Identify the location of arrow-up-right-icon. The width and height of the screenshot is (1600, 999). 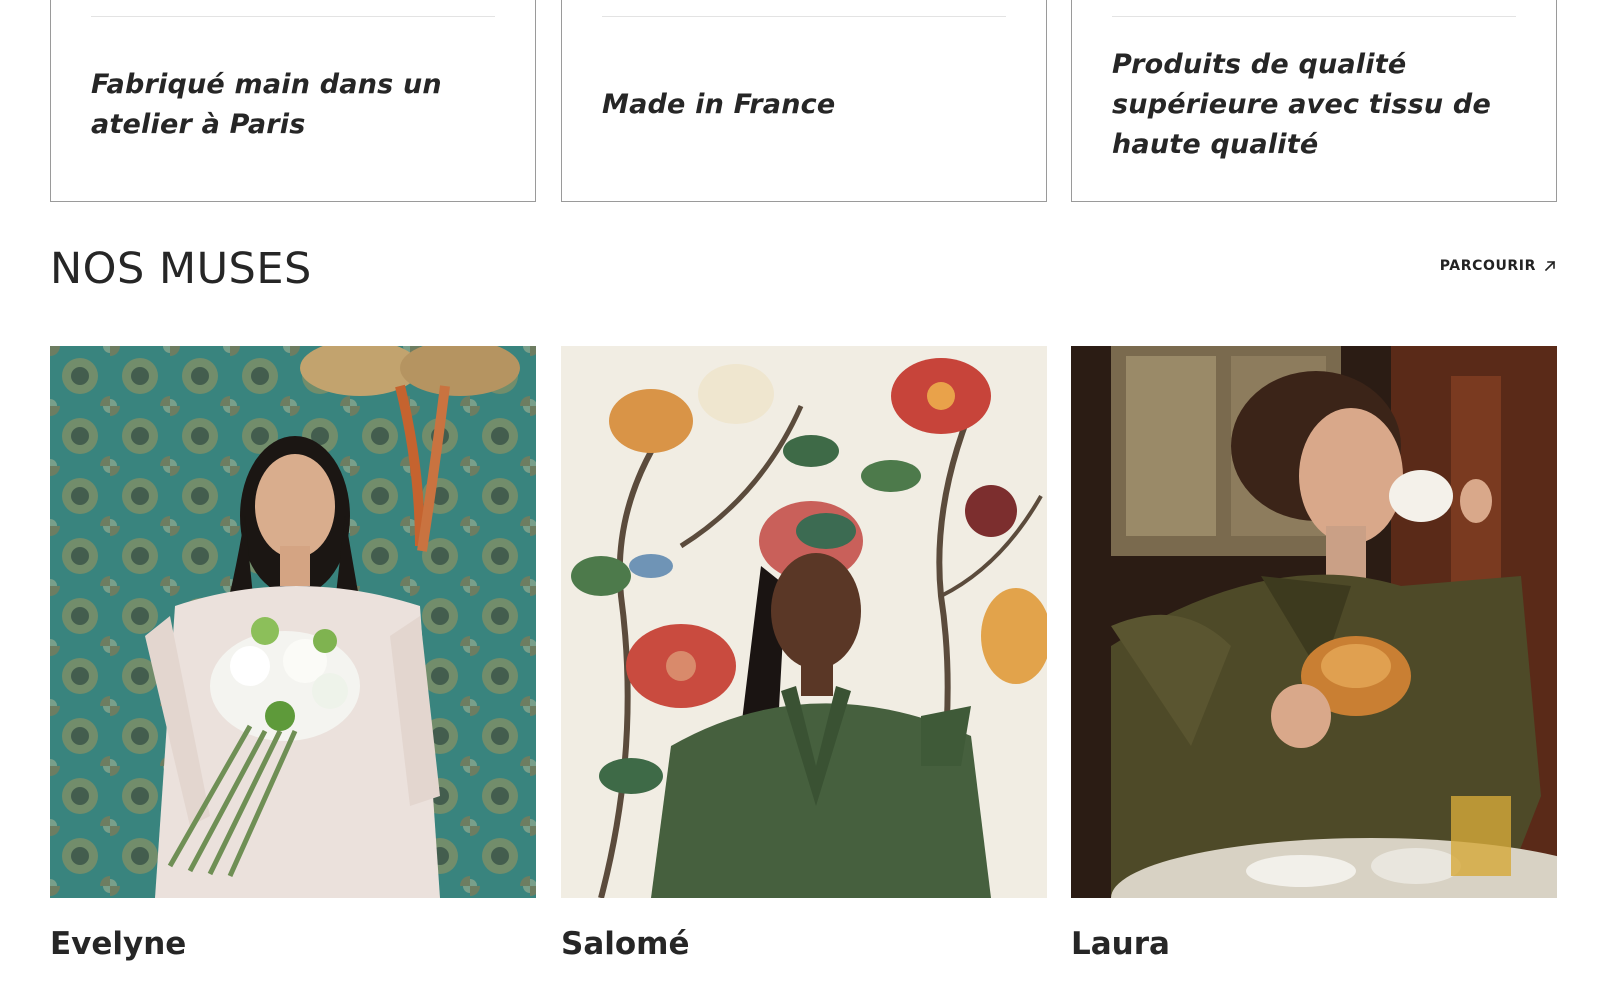
(1550, 266).